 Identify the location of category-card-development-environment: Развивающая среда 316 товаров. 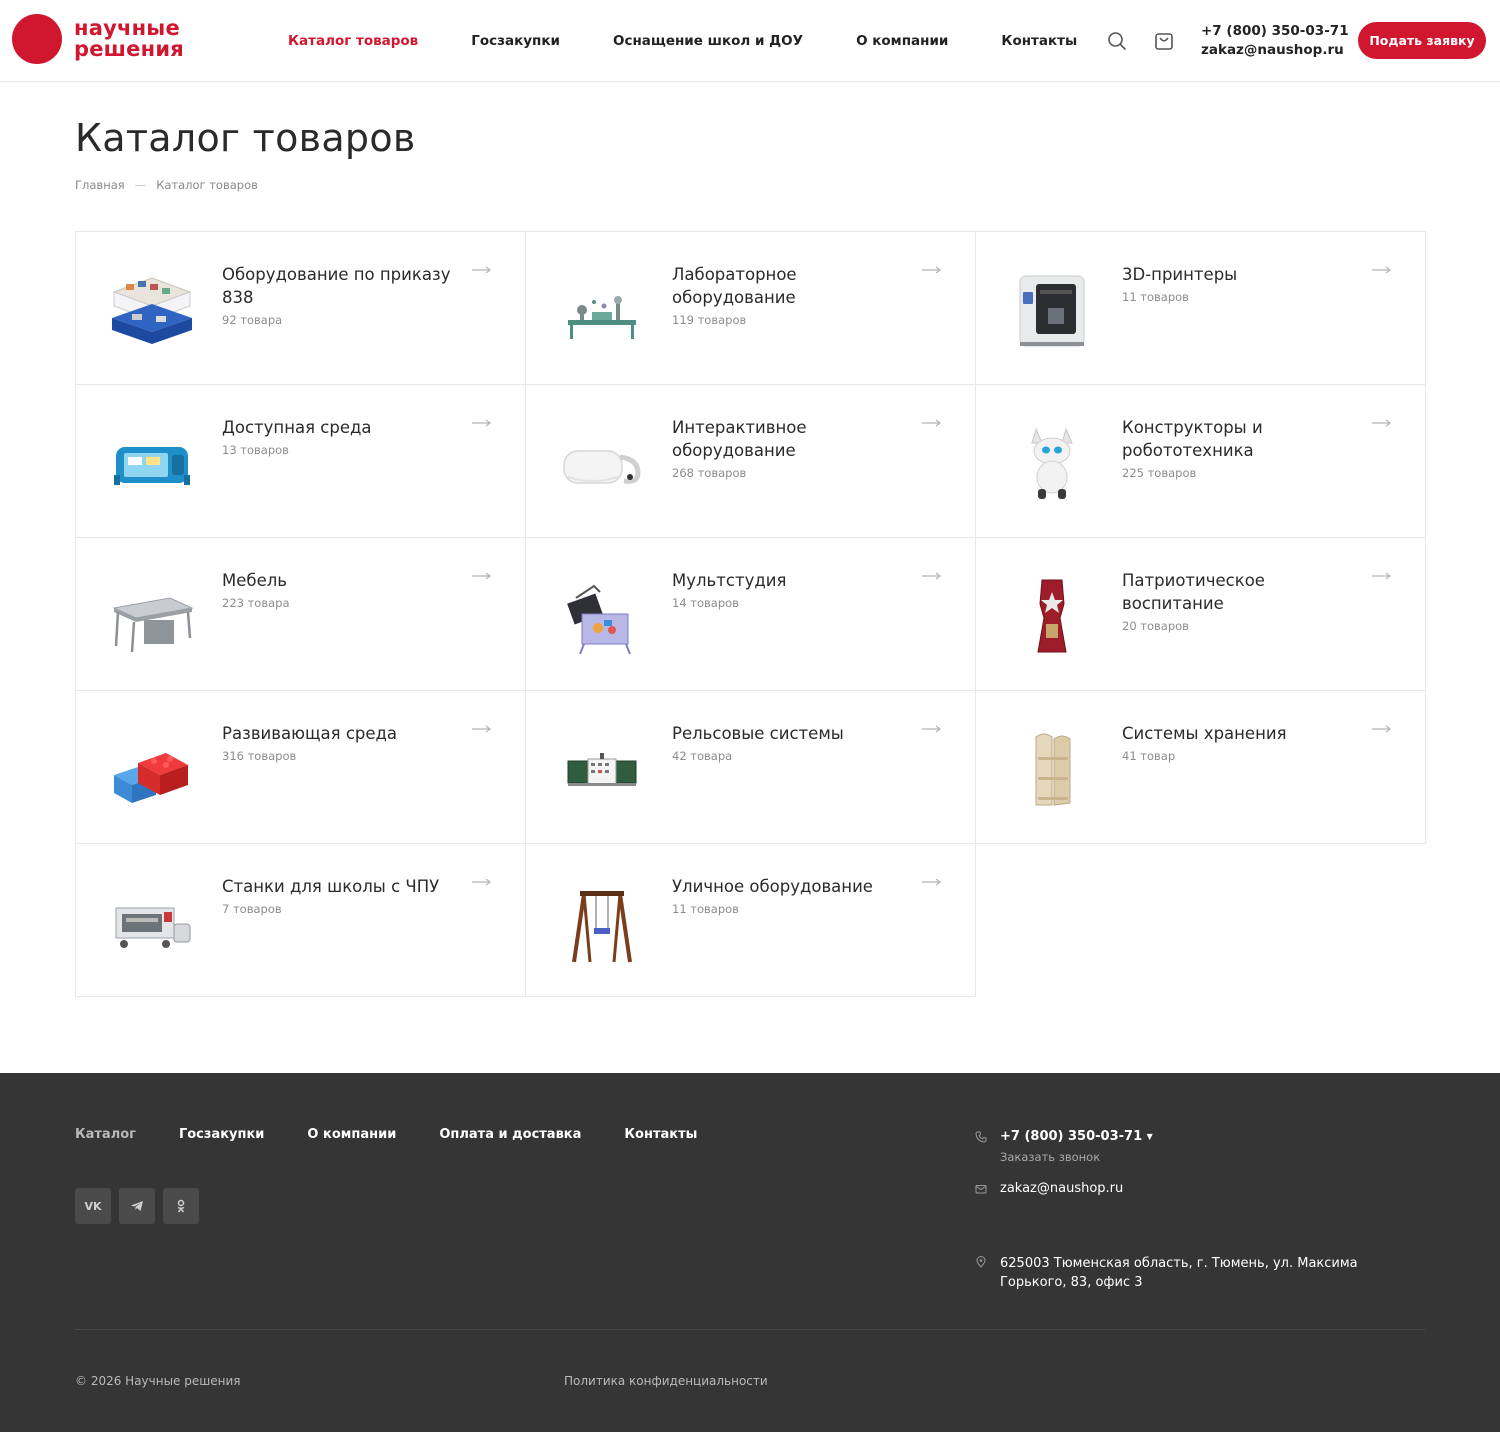
(300, 767).